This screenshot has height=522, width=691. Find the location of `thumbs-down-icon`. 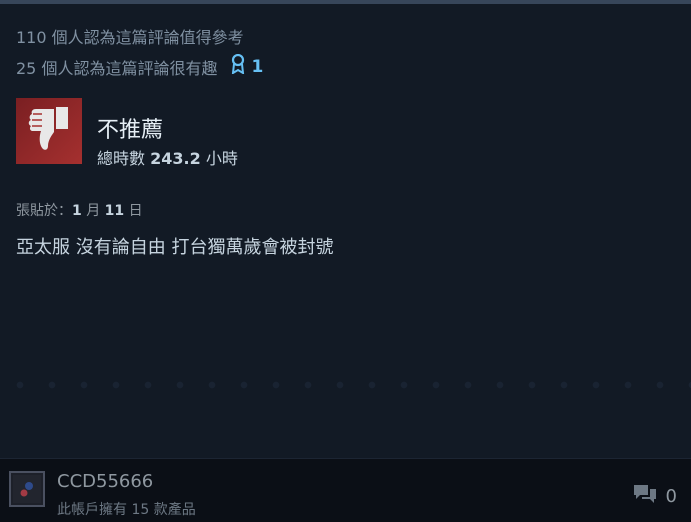

thumbs-down-icon is located at coordinates (49, 131).